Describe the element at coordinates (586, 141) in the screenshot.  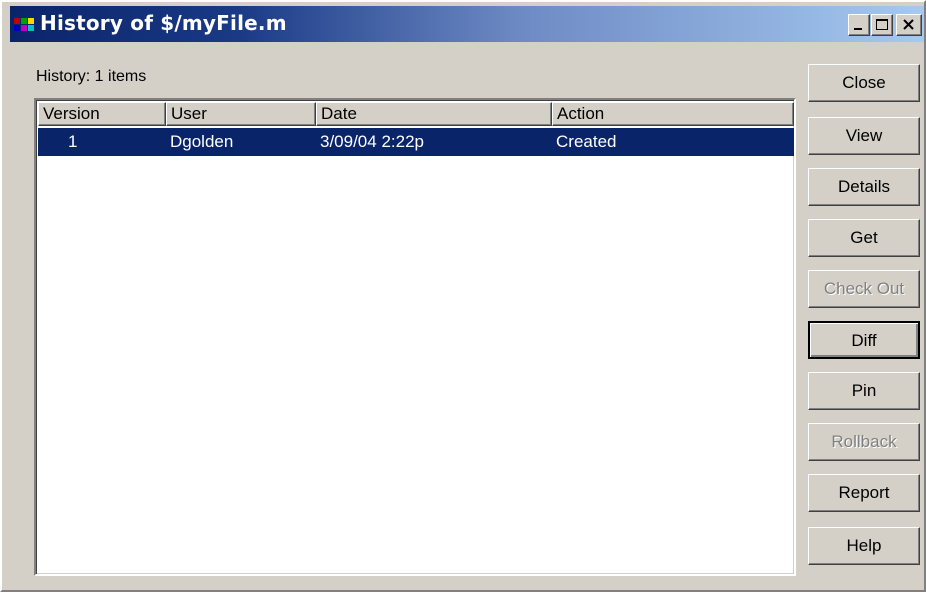
I see `cell-action: Created` at that location.